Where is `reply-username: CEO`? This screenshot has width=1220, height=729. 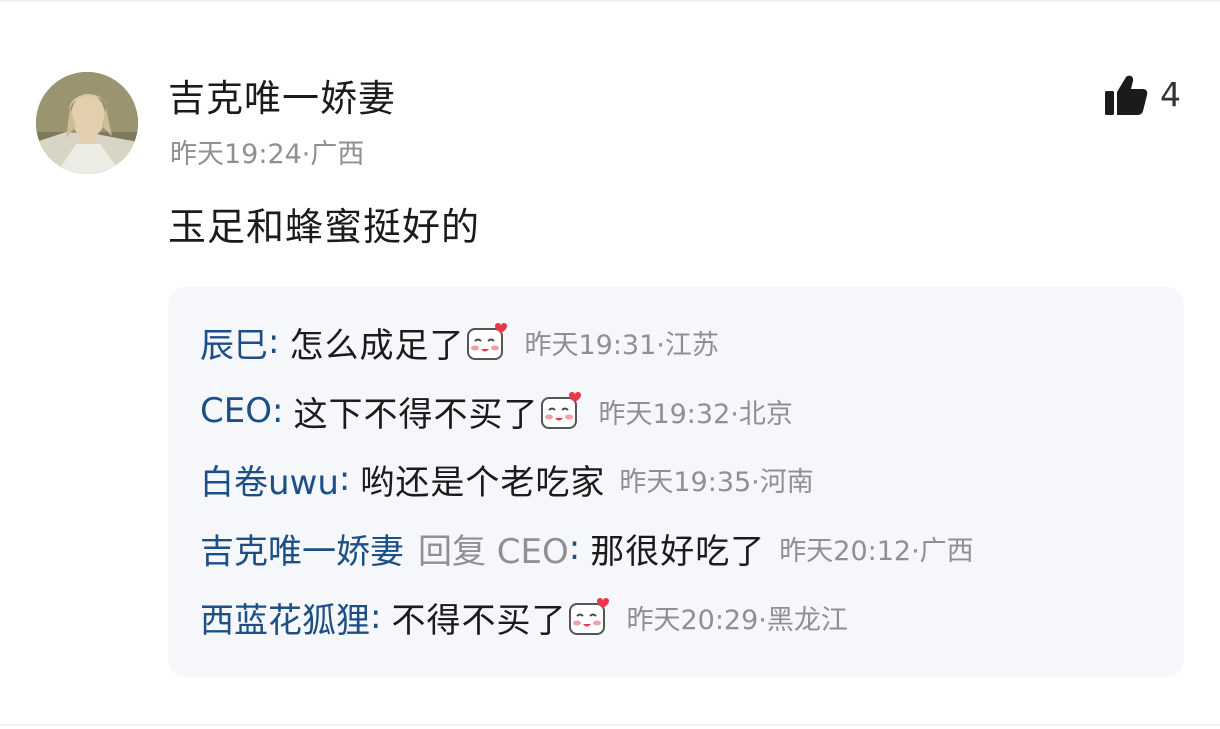
reply-username: CEO is located at coordinates (236, 411).